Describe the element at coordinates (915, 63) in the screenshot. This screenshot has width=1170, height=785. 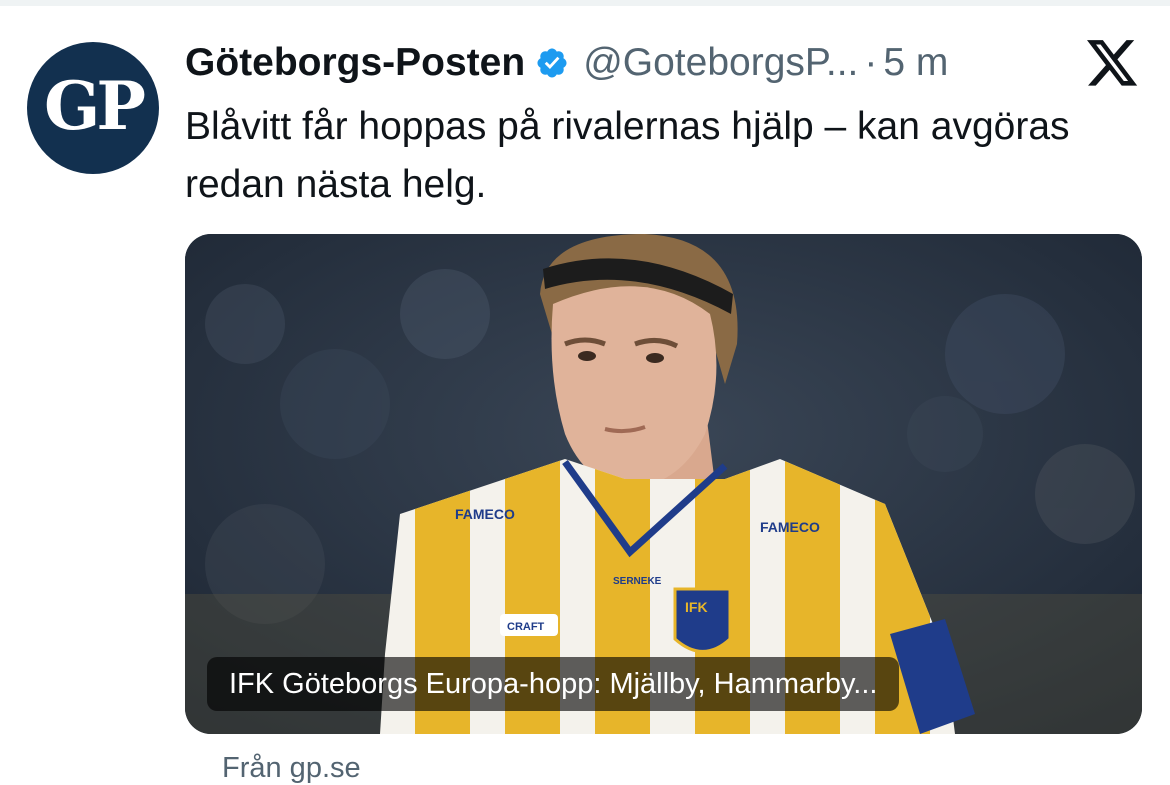
I see `timestamp: 5 m` at that location.